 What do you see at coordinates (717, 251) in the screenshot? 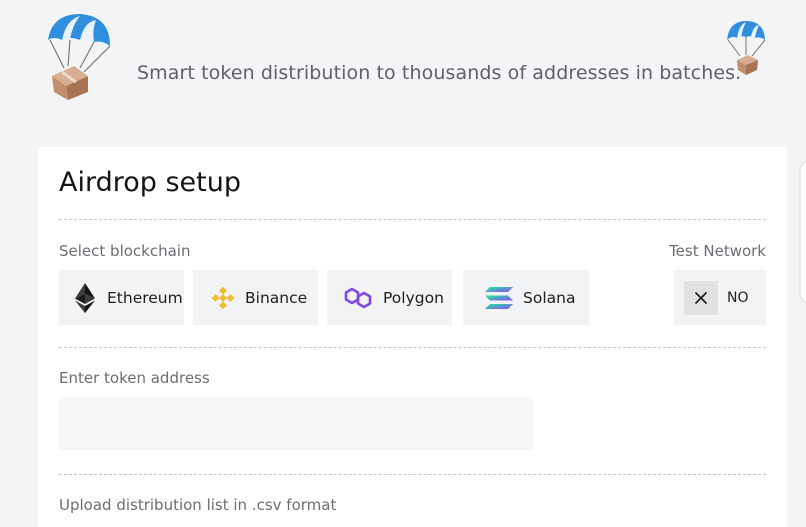
I see `test-network-label: Test Network` at bounding box center [717, 251].